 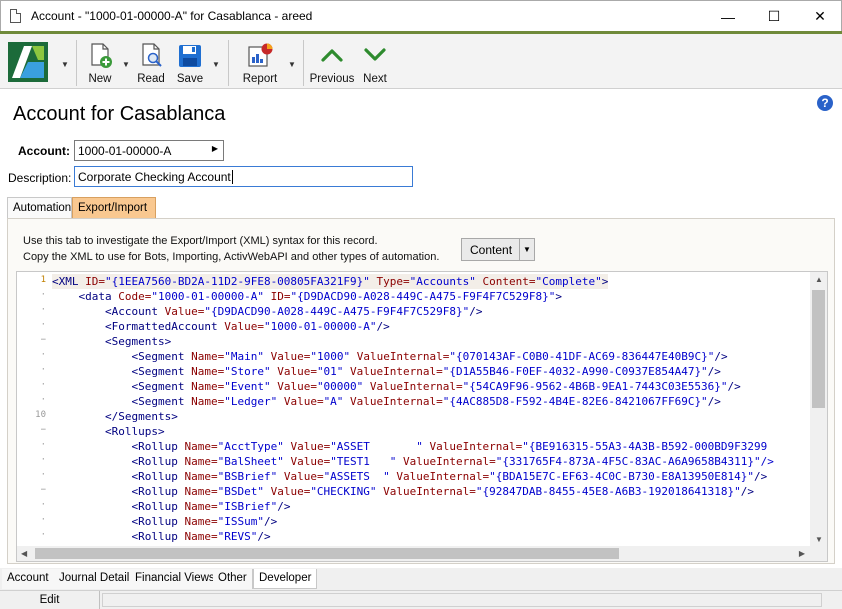 I want to click on scroll-right-icon: ▶, so click(x=802, y=553).